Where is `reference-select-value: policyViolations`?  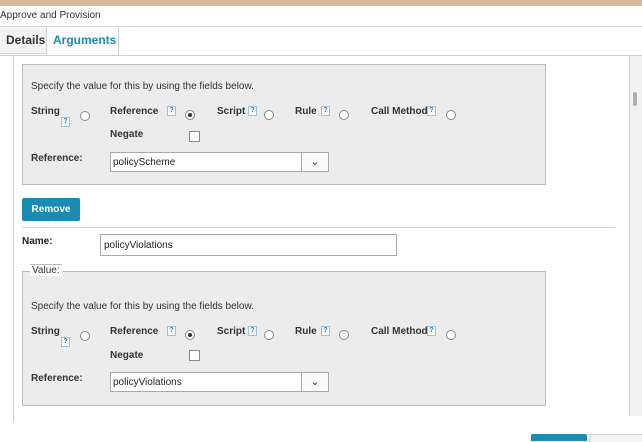 reference-select-value: policyViolations is located at coordinates (147, 382).